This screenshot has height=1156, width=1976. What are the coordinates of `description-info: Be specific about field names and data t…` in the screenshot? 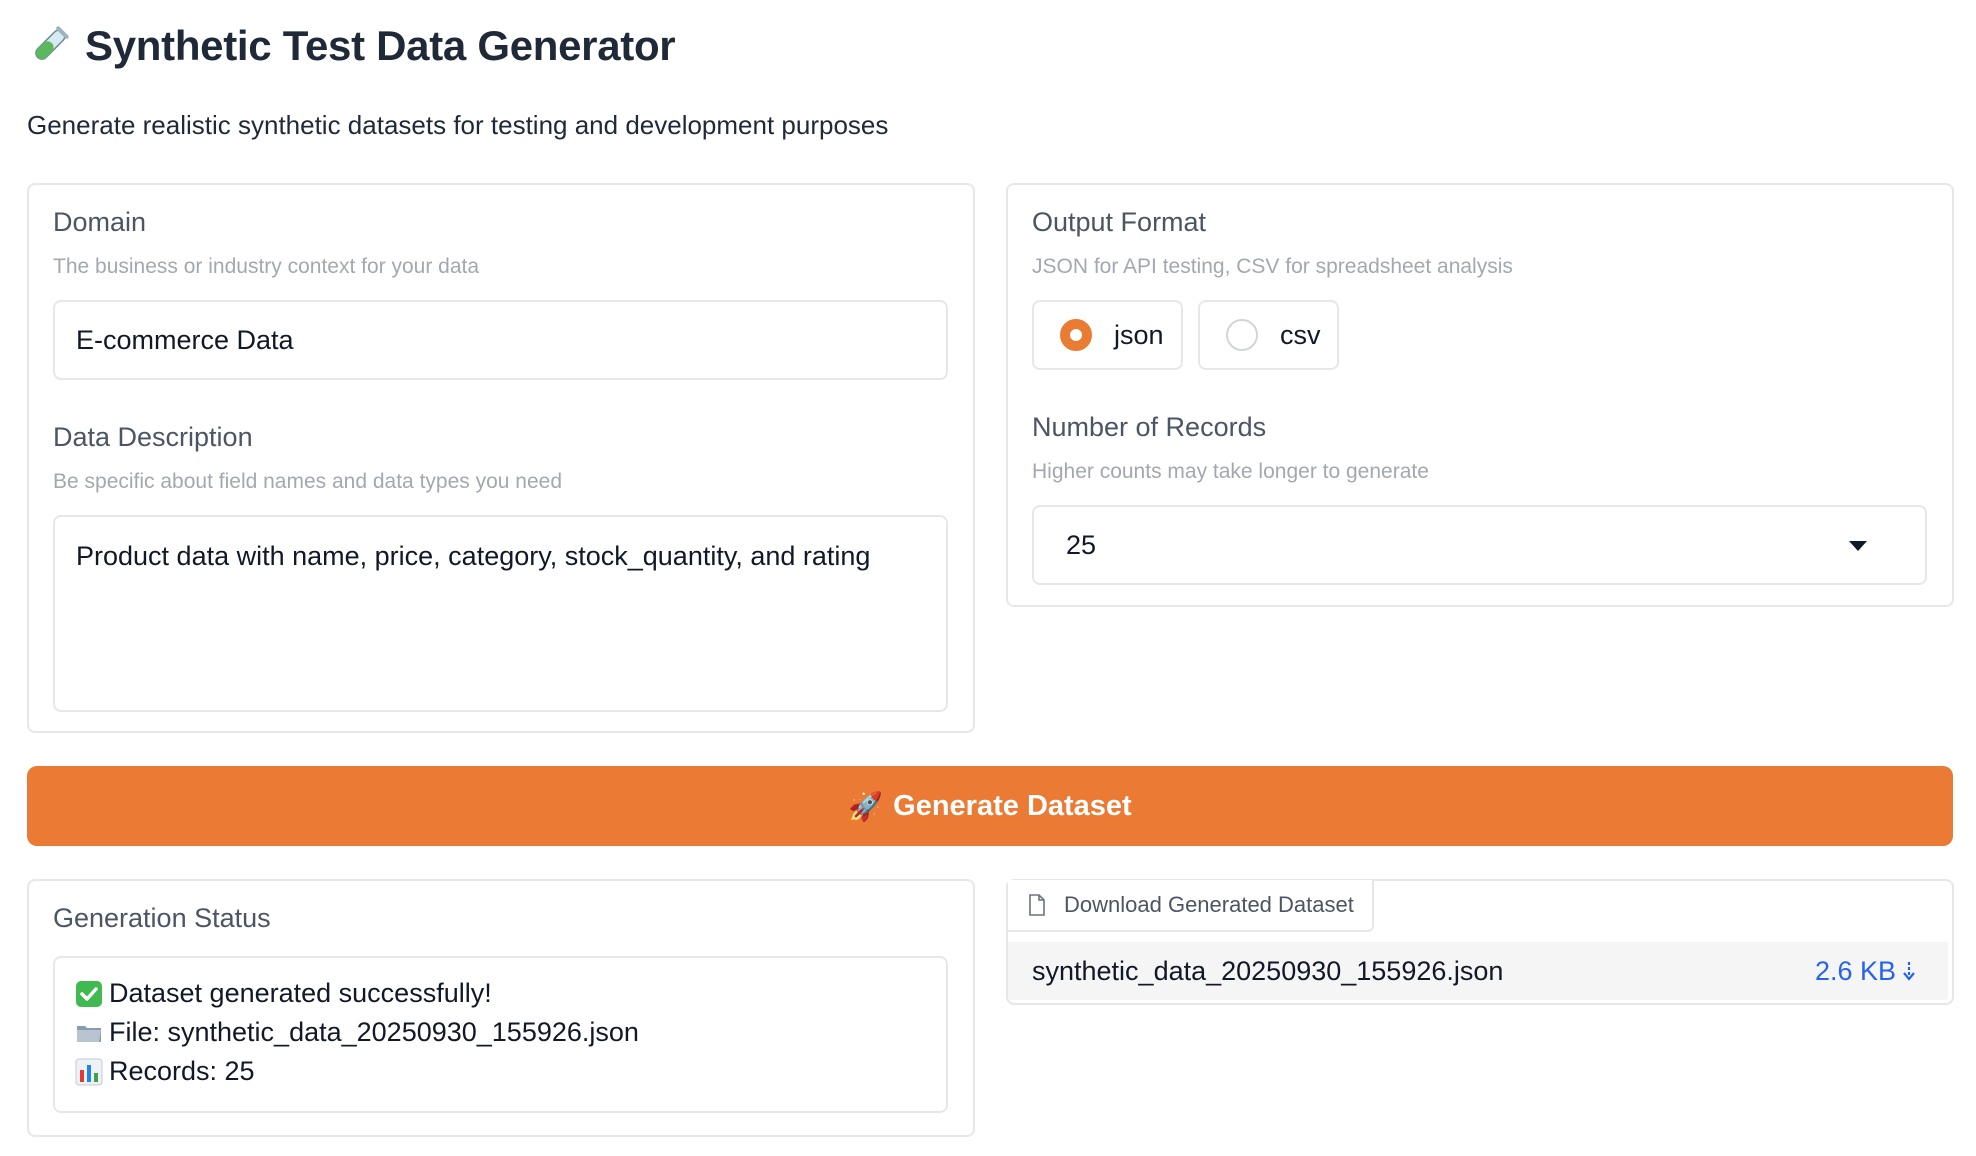 It's located at (308, 481).